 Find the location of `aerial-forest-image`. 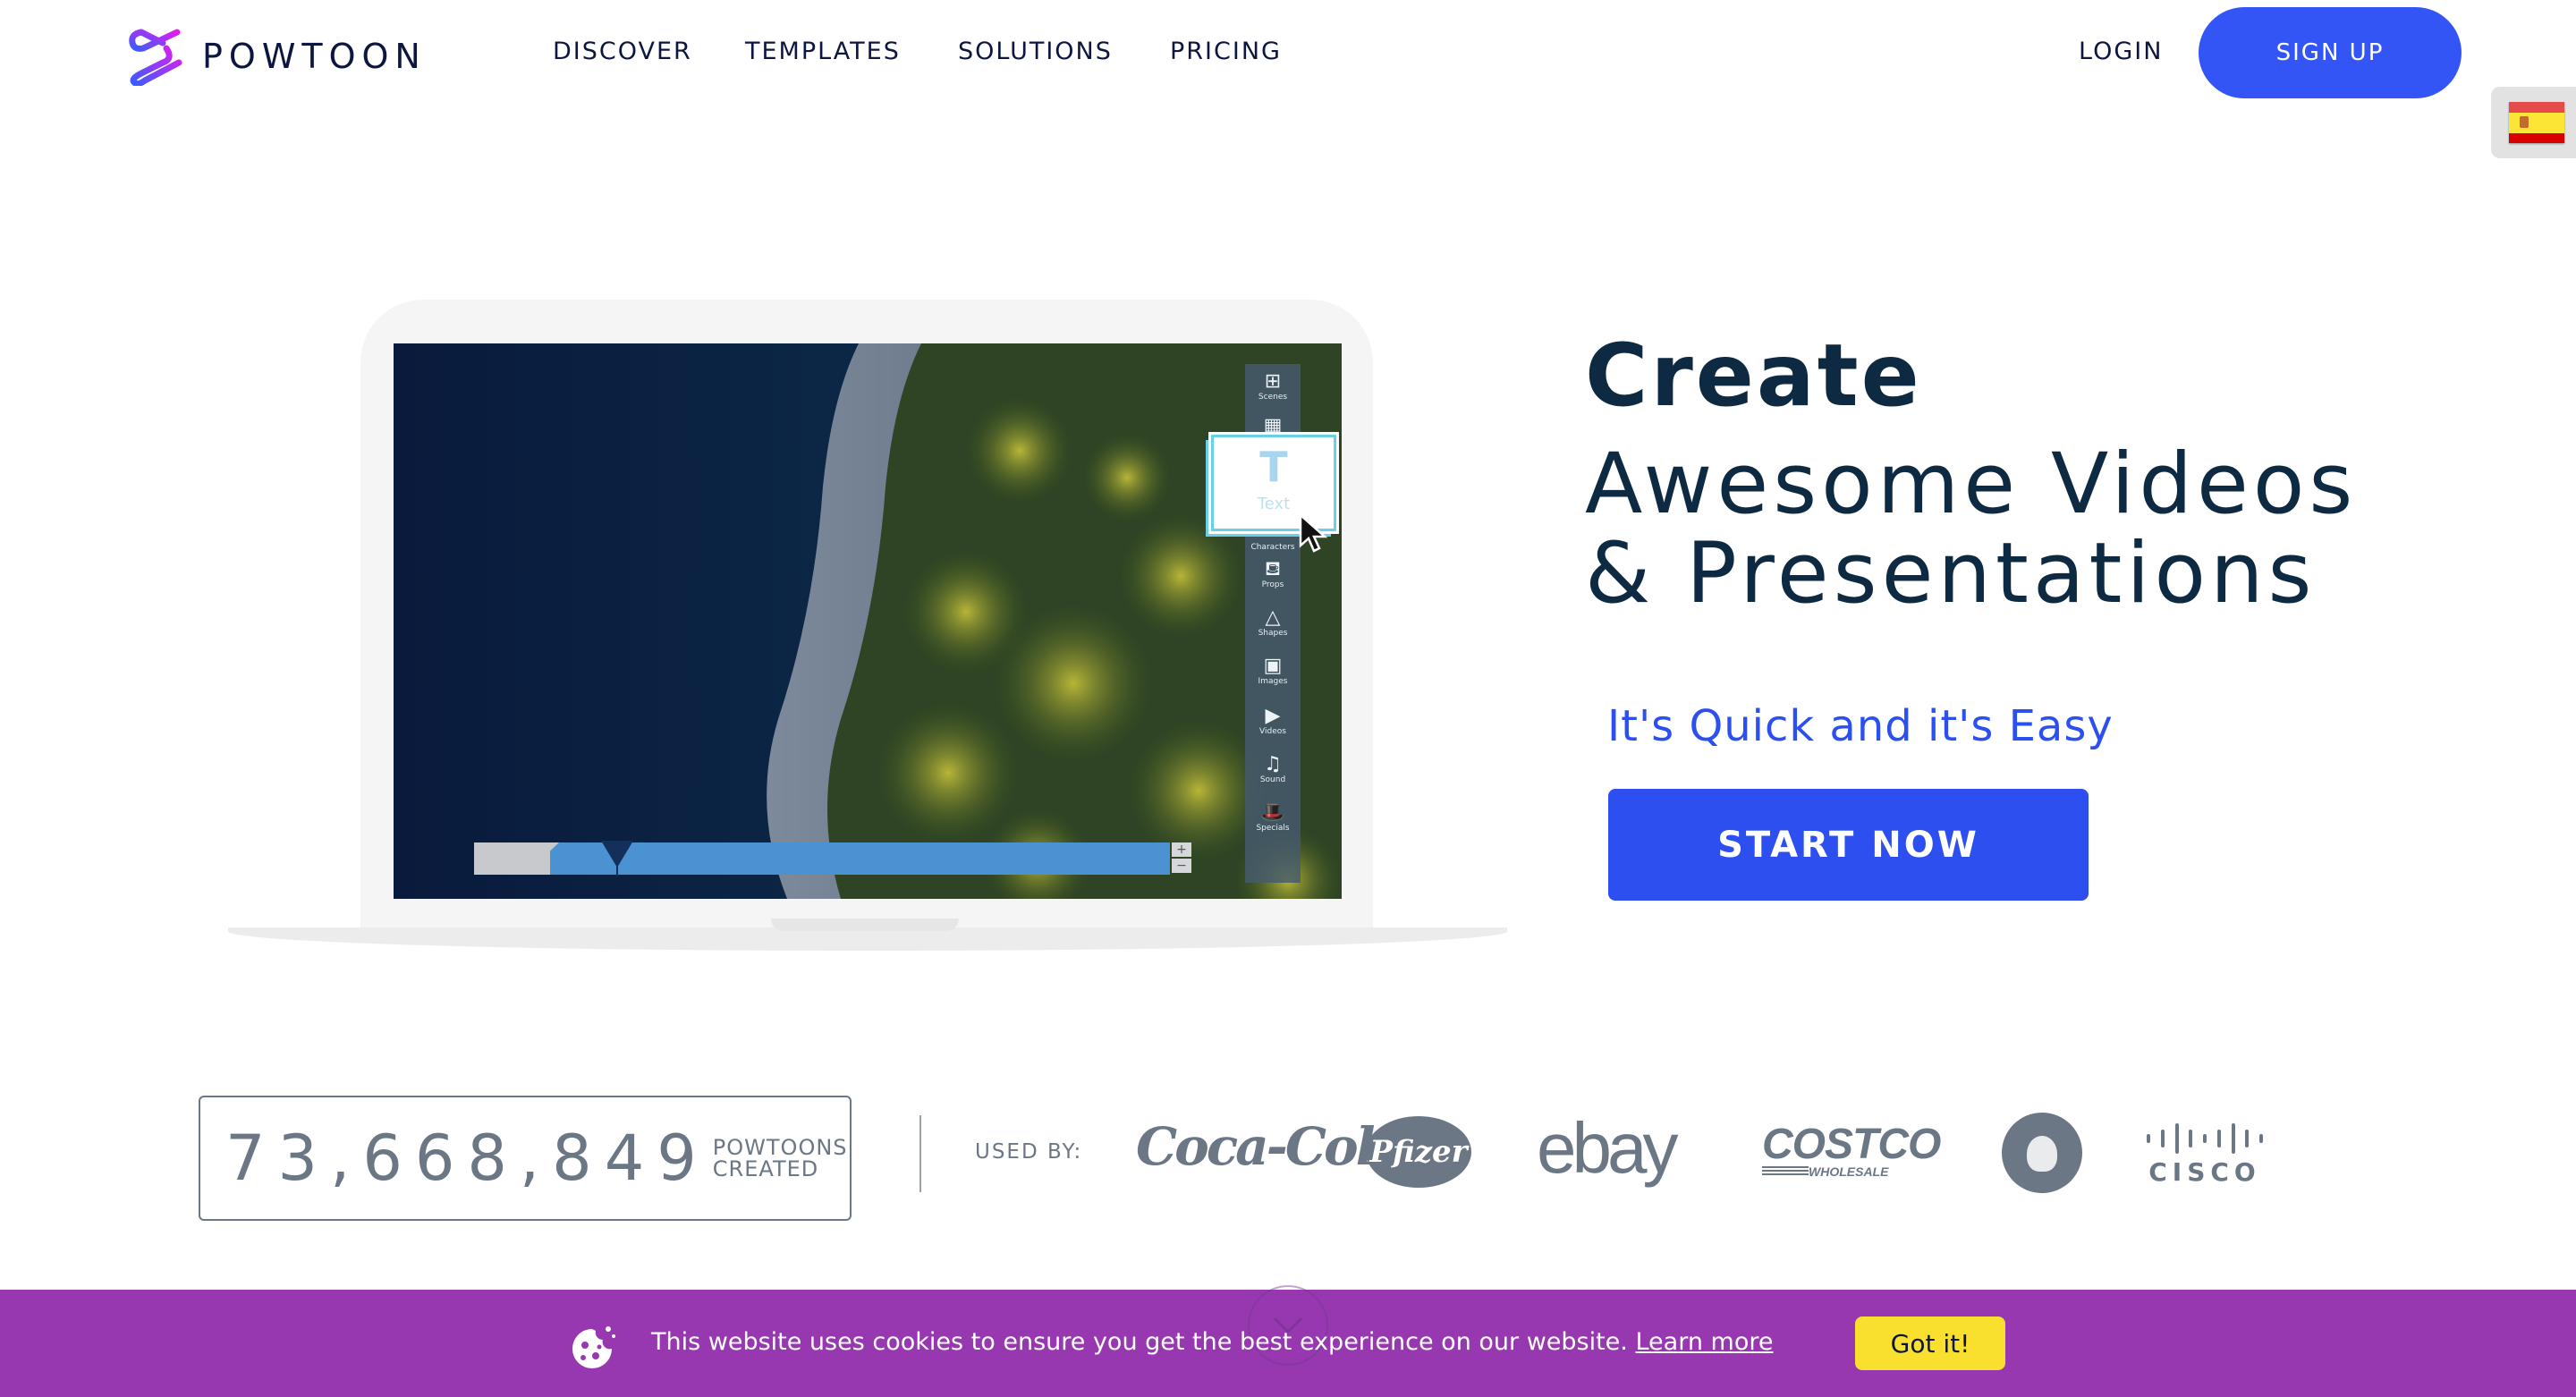

aerial-forest-image is located at coordinates (868, 621).